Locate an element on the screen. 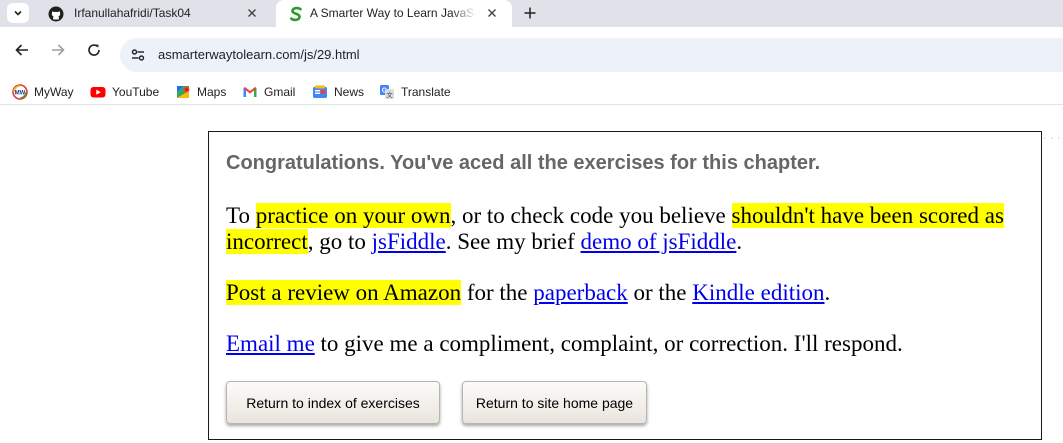 The width and height of the screenshot is (1063, 443). return-to-home-button: Return to site home page is located at coordinates (554, 402).